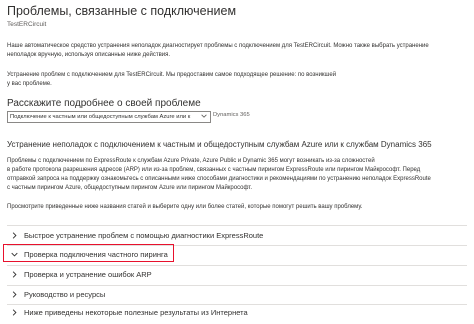 The width and height of the screenshot is (474, 324). I want to click on problem-type-value-overflow: Dynamics 365, so click(231, 115).